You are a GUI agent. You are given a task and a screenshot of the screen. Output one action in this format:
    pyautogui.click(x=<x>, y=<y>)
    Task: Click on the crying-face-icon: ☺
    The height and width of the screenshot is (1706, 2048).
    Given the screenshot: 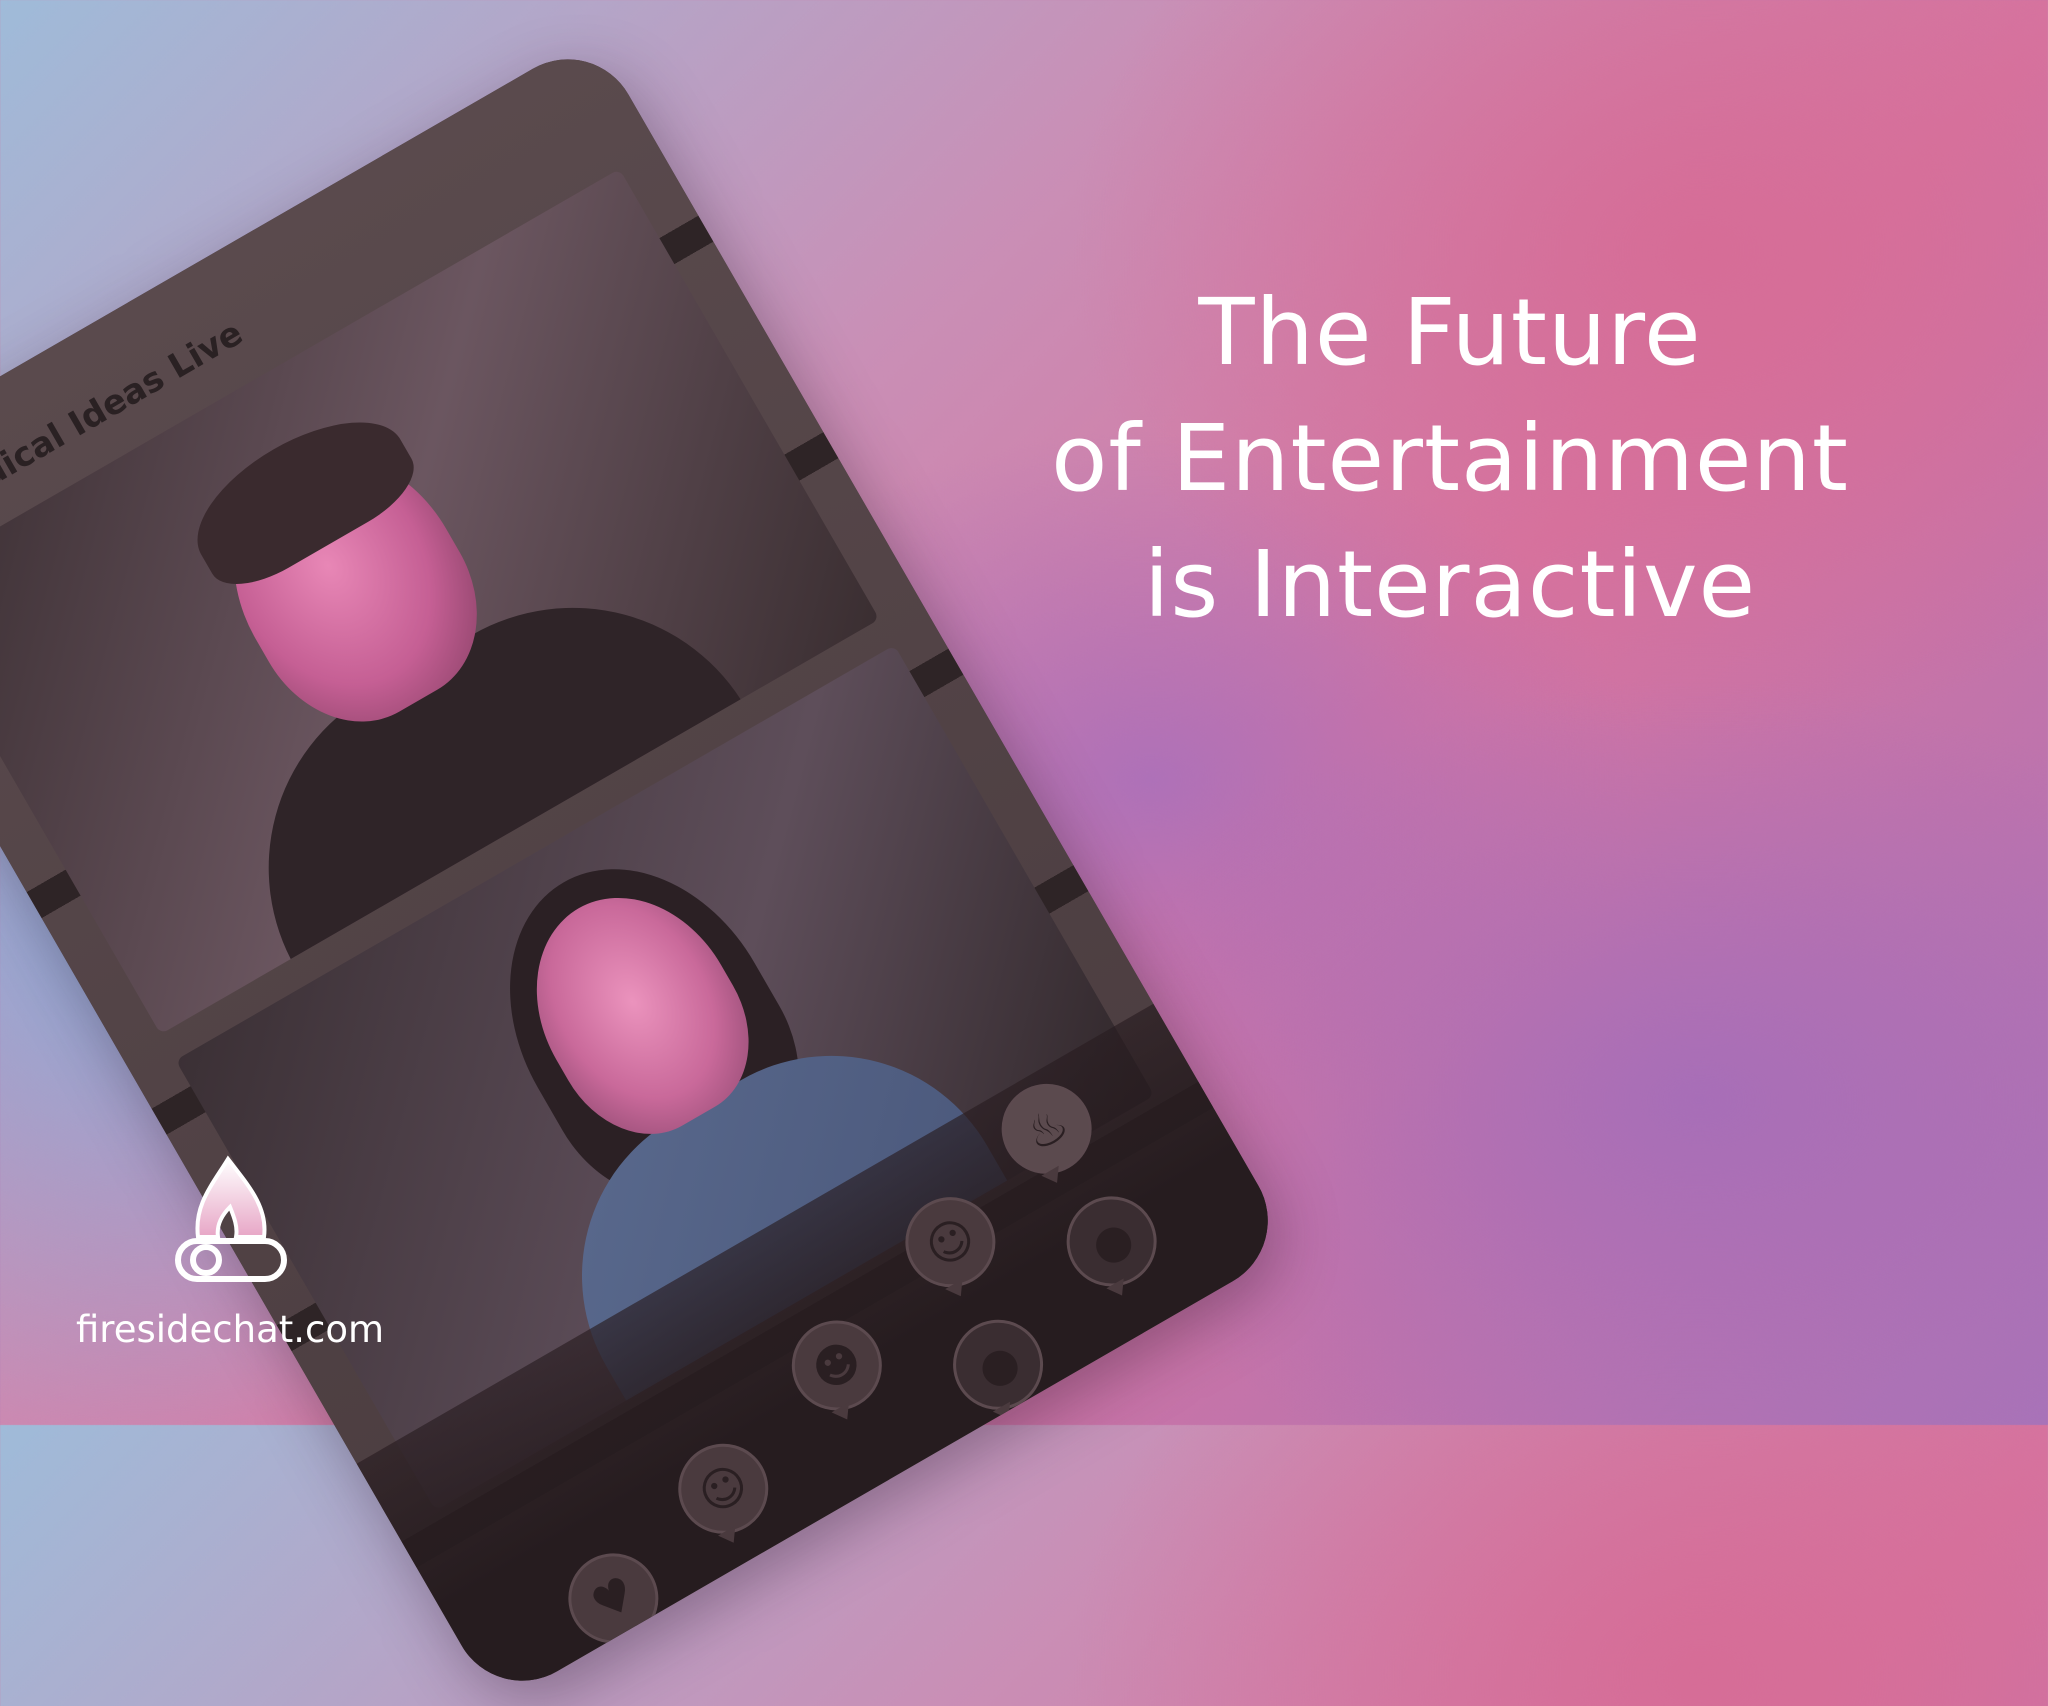 What is the action you would take?
    pyautogui.click(x=723, y=1489)
    